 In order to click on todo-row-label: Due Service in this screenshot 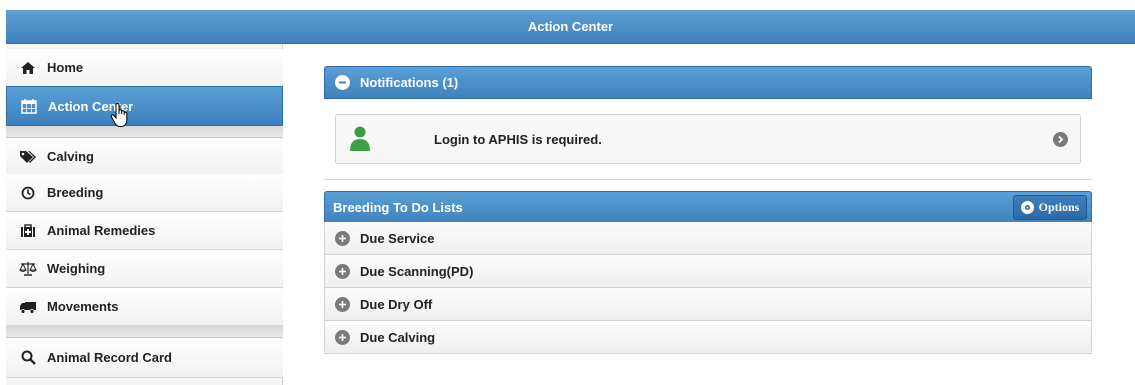, I will do `click(397, 238)`.